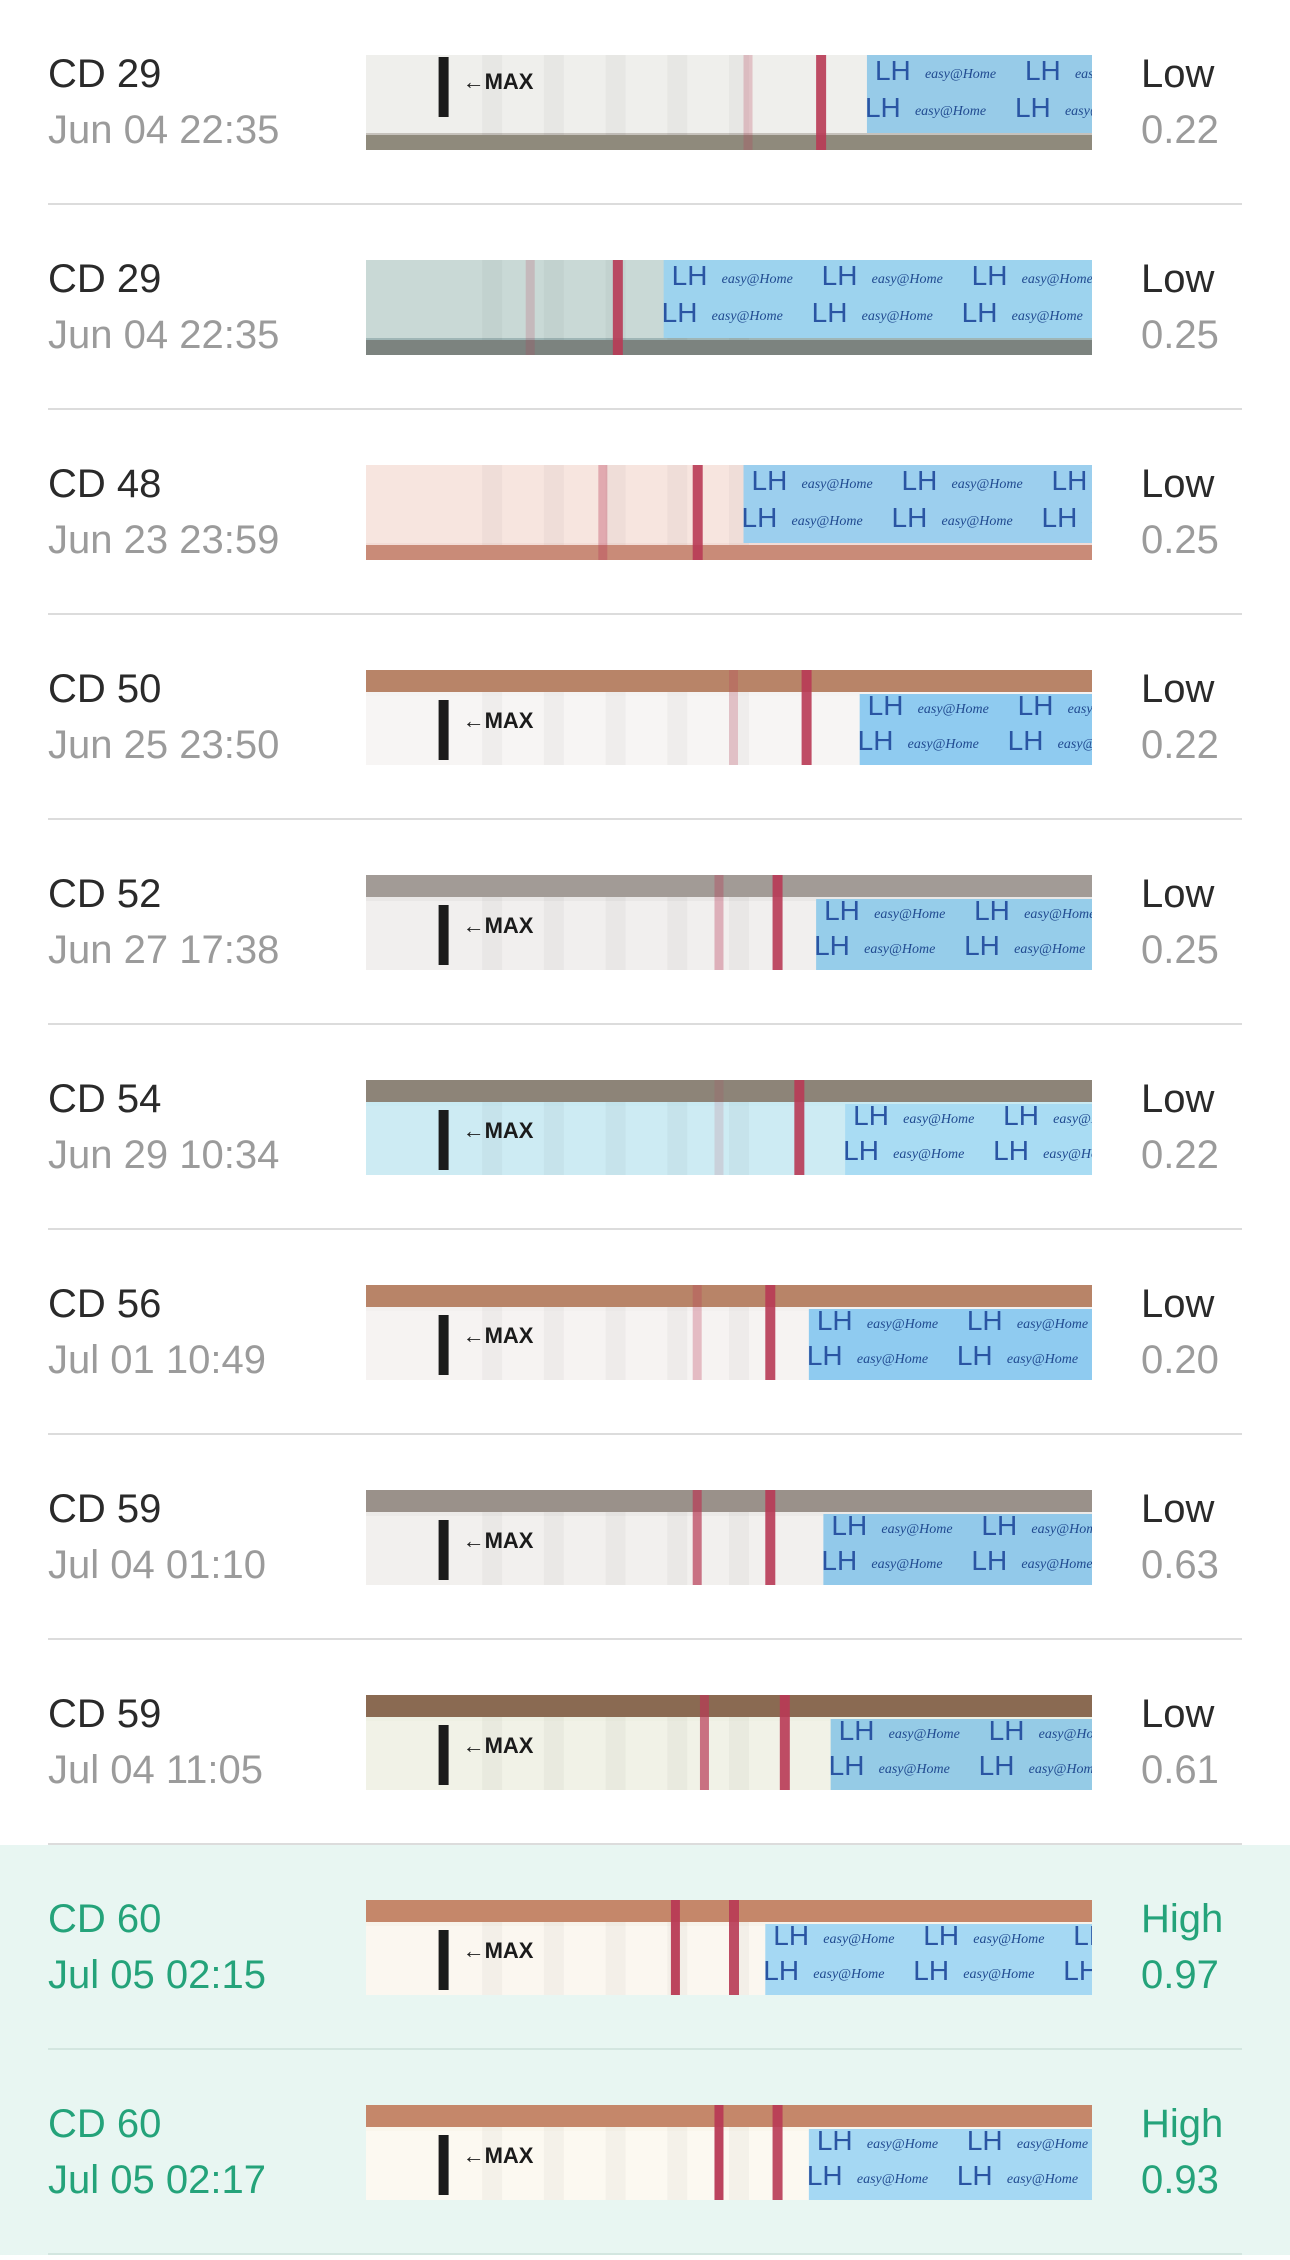 This screenshot has height=2260, width=1290. Describe the element at coordinates (1180, 1360) in the screenshot. I see `result-ratio: 0.20` at that location.